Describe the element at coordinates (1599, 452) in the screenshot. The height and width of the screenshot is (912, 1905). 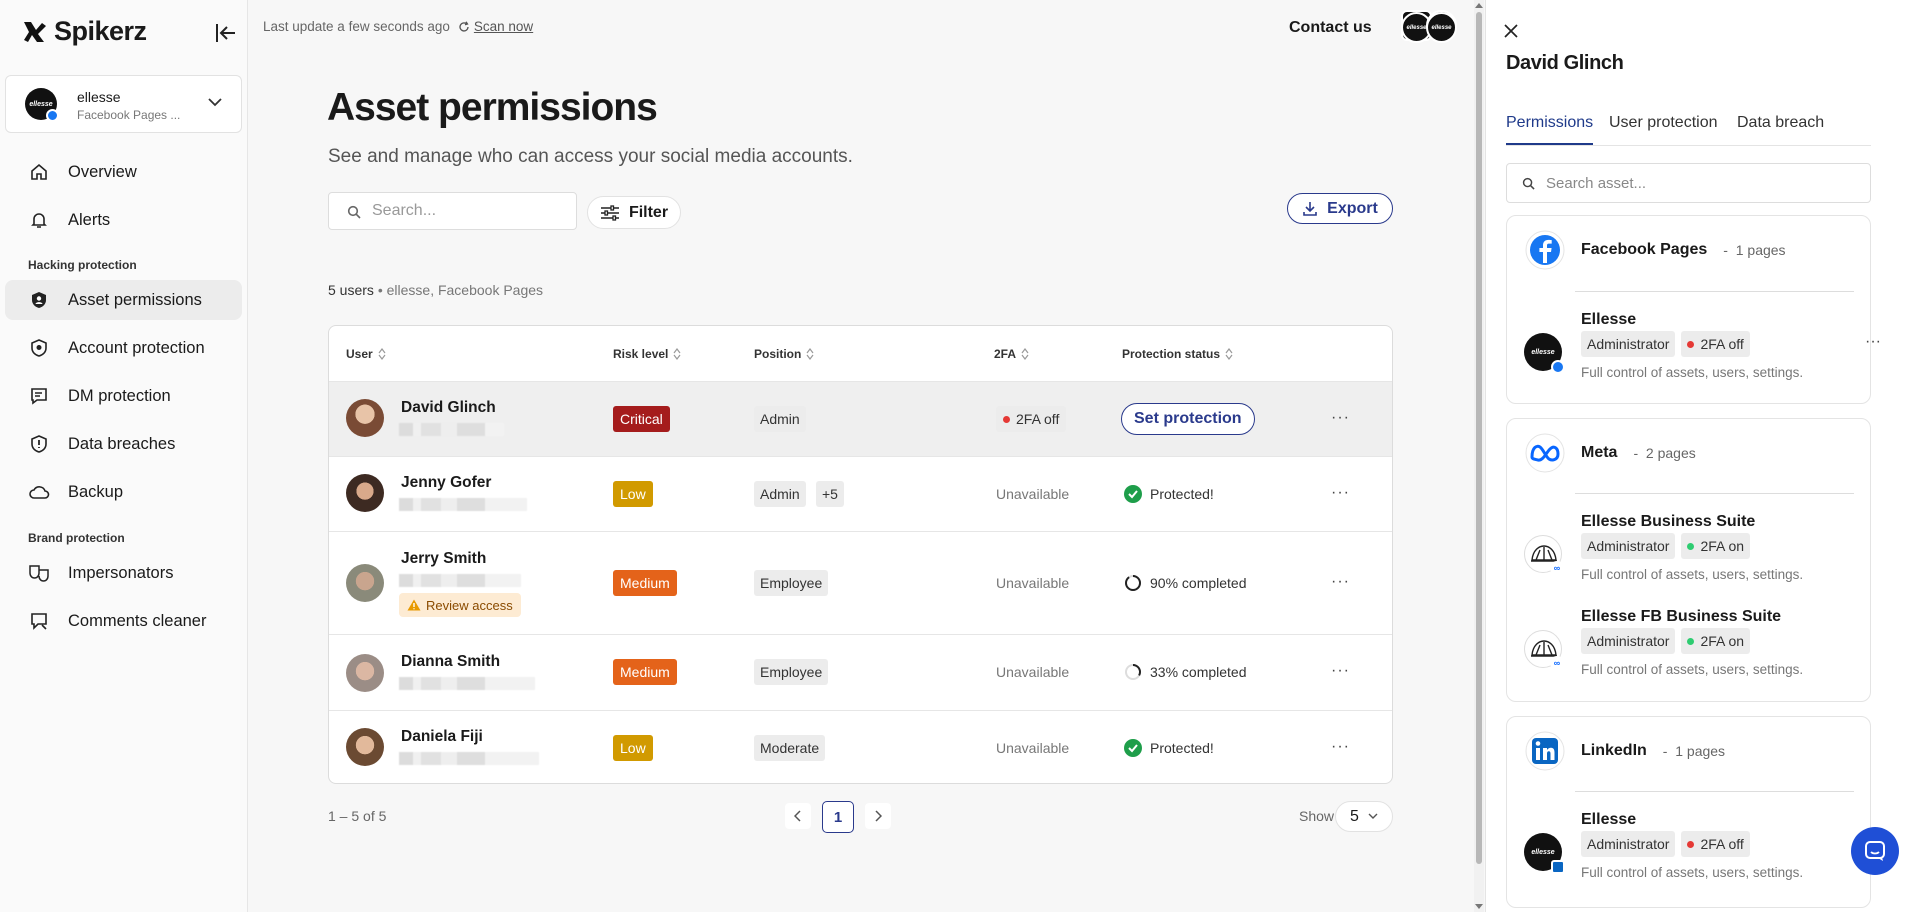
I see `group-title: Meta` at that location.